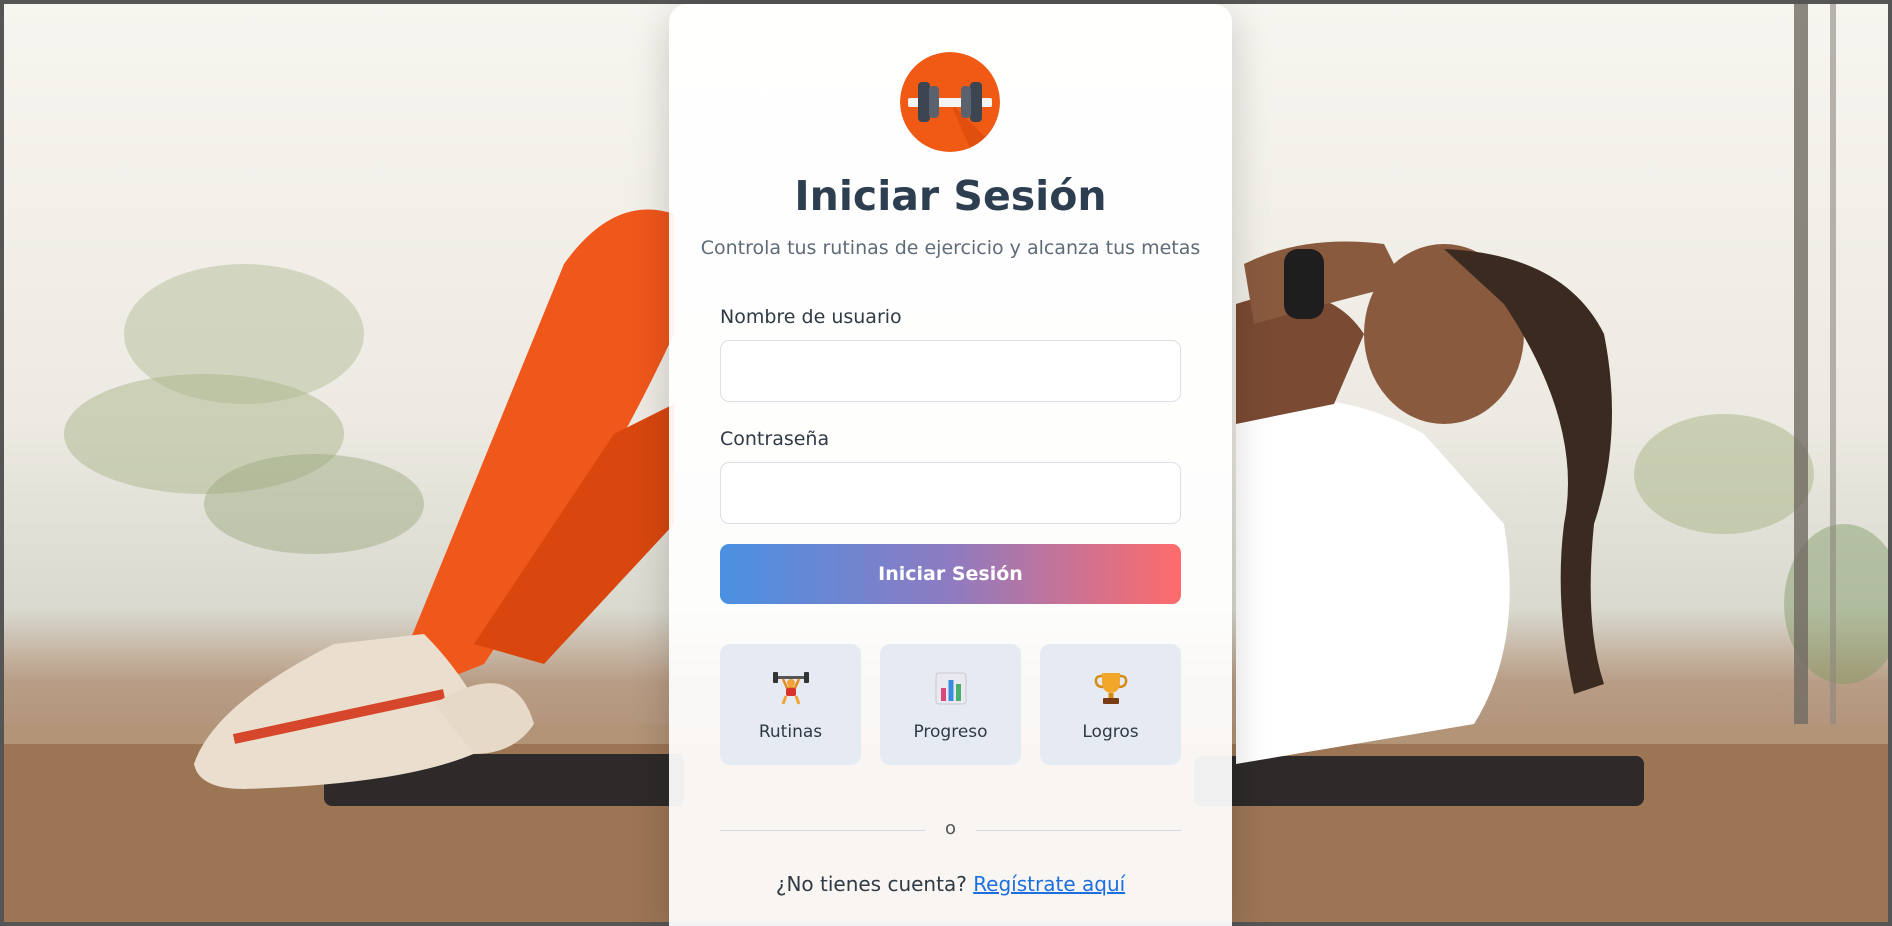  What do you see at coordinates (1110, 732) in the screenshot?
I see `feature-label: Logros` at bounding box center [1110, 732].